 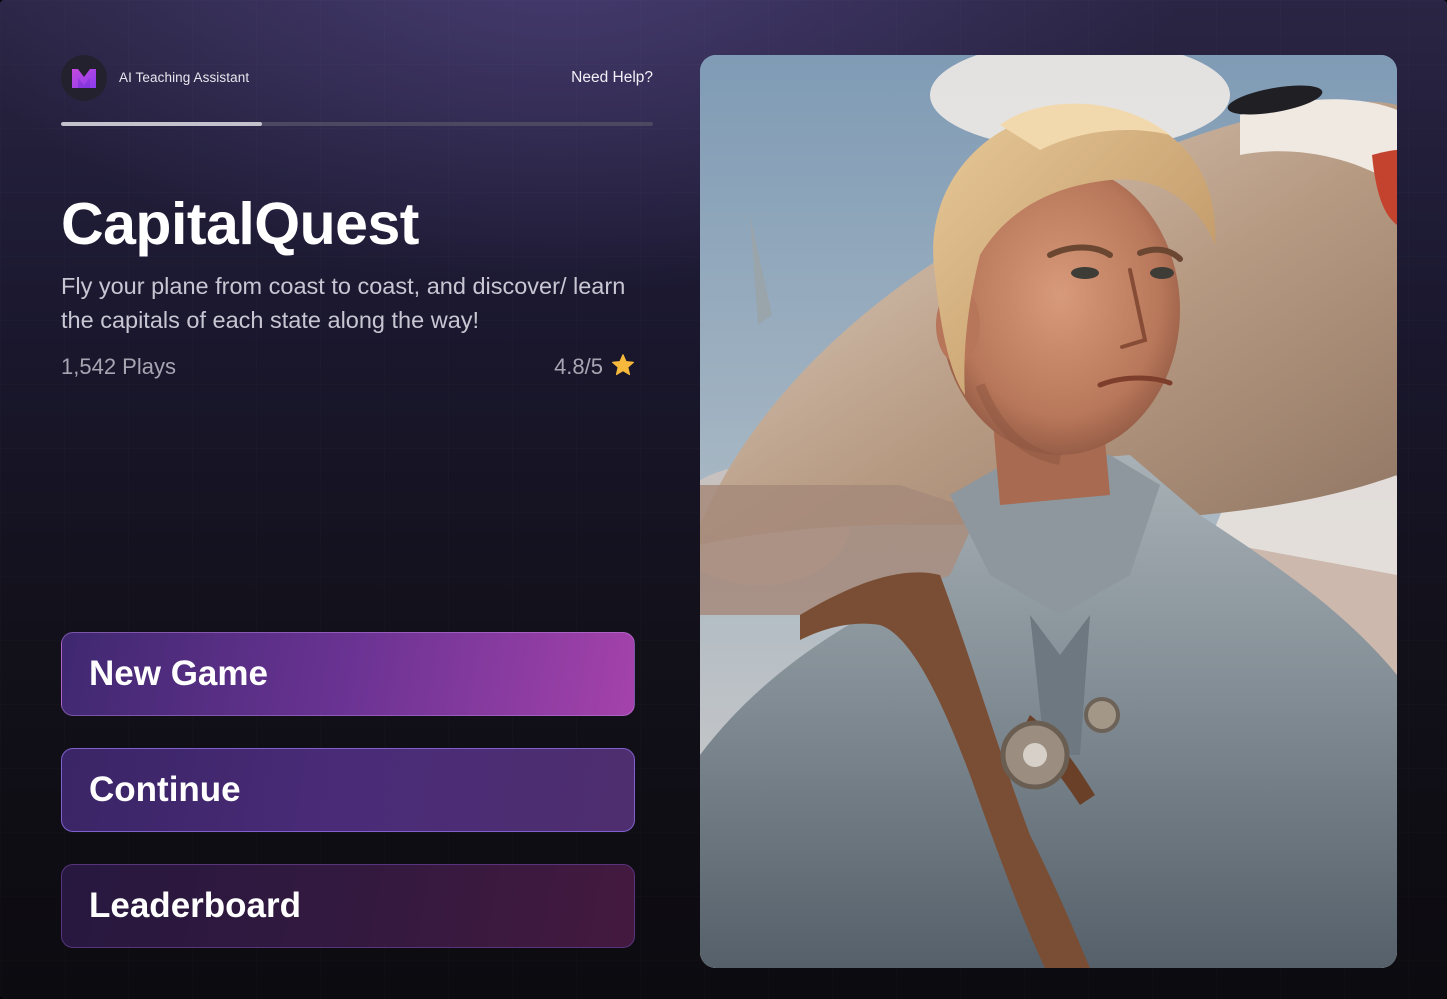 I want to click on rating: 4.8/5, so click(x=594, y=367).